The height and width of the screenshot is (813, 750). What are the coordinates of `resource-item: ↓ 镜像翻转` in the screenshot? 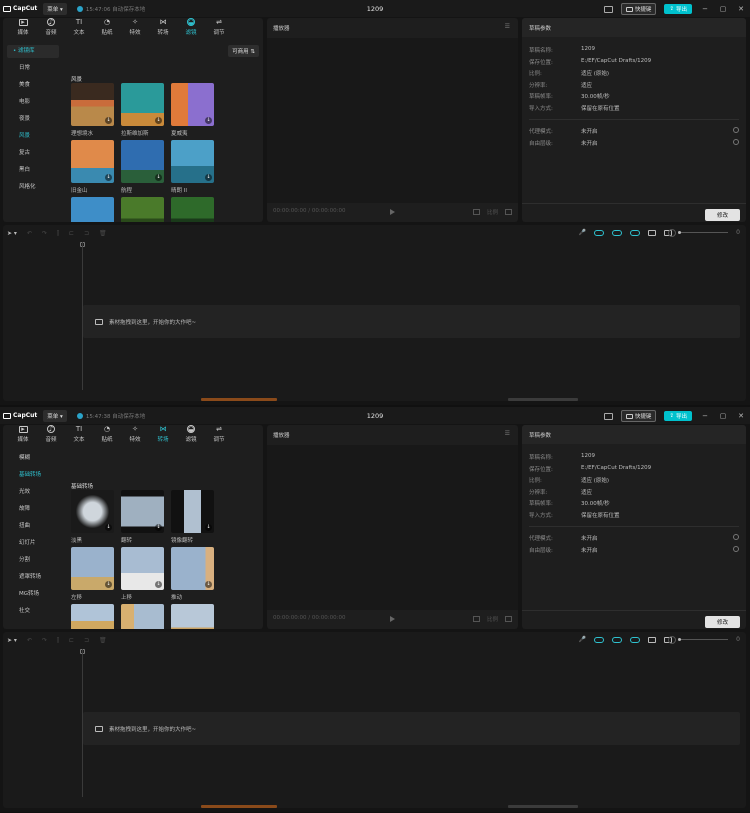 It's located at (192, 517).